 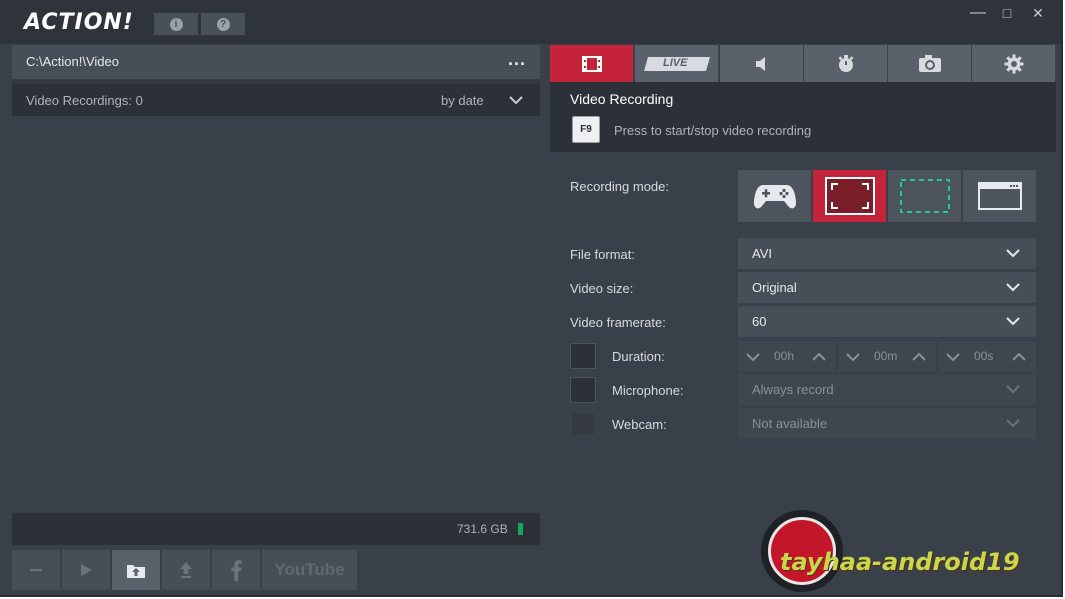 I want to click on mode-fullscreen-button, so click(x=849, y=196).